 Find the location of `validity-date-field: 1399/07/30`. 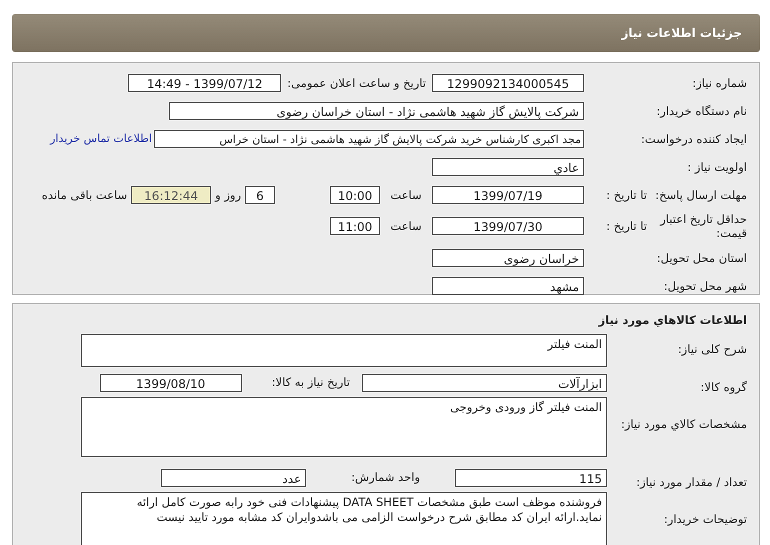

validity-date-field: 1399/07/30 is located at coordinates (508, 226).